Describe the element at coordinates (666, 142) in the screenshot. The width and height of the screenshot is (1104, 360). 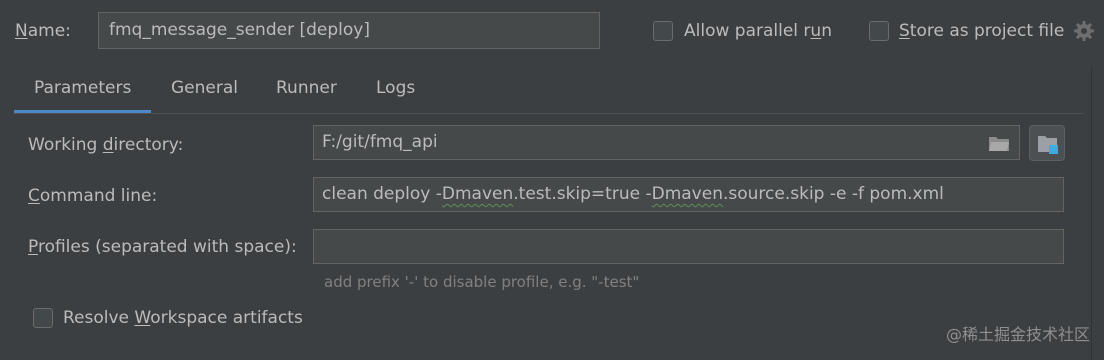
I see `working-directory-input: F:/git/fmq_api` at that location.